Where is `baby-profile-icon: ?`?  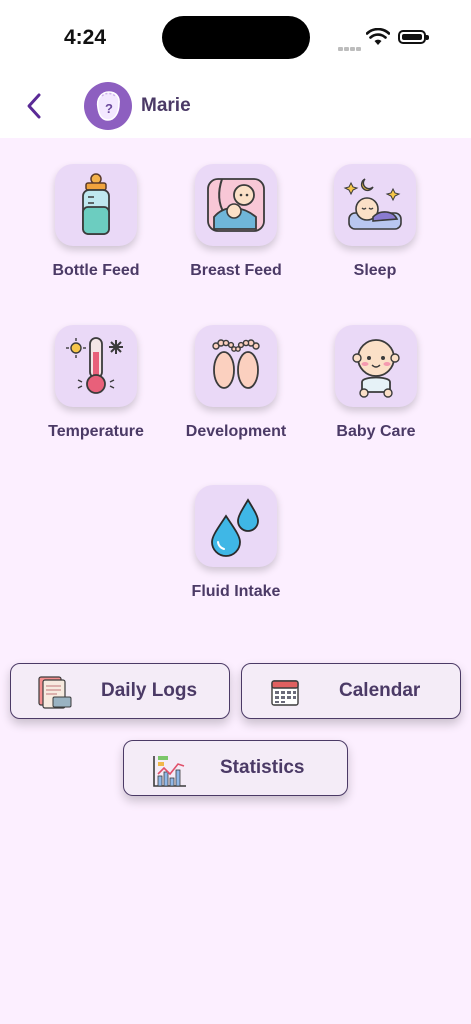 baby-profile-icon: ? is located at coordinates (108, 106).